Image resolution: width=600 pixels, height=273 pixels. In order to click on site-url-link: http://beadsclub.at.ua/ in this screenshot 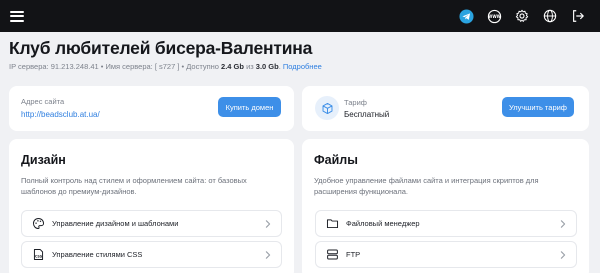, I will do `click(60, 114)`.